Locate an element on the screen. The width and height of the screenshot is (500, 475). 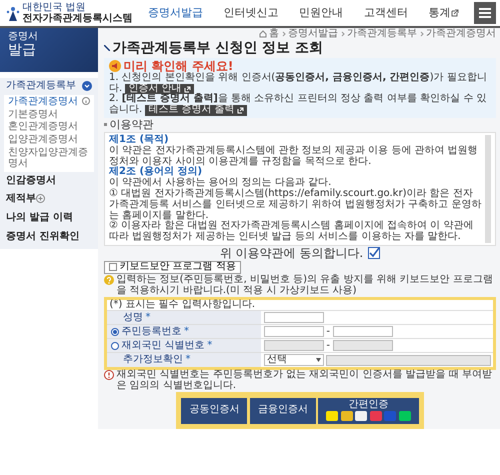
auth-button: 금융인증서 is located at coordinates (283, 411).